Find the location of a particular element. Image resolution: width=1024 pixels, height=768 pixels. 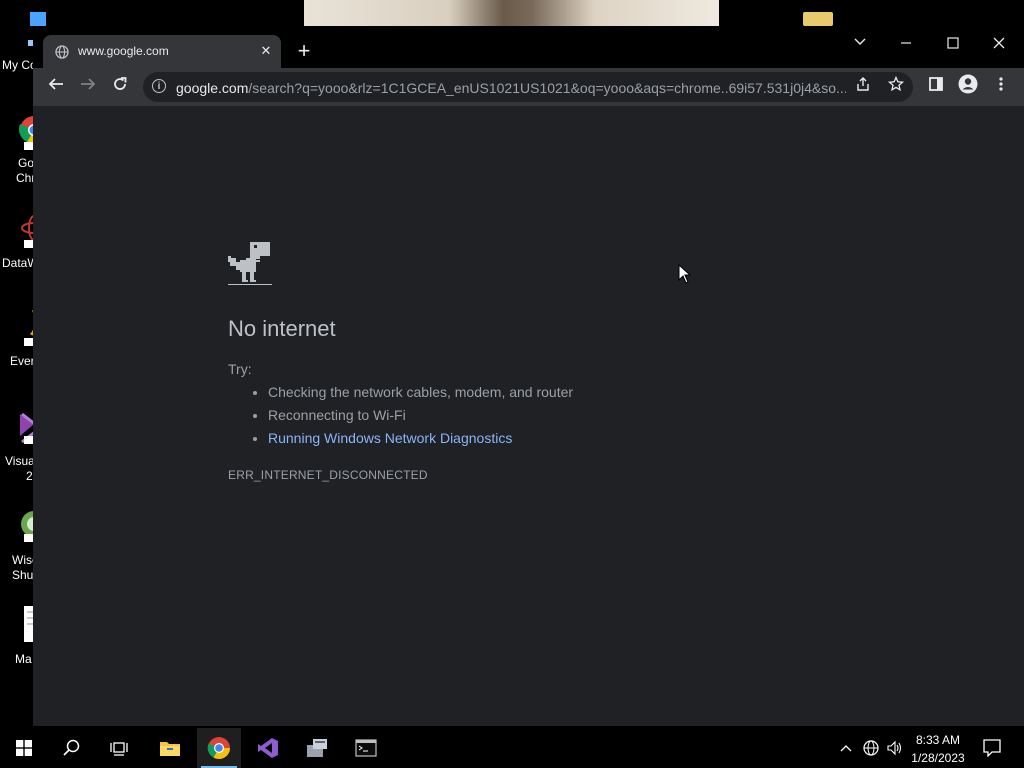

desktop-icon-label: Go is located at coordinates (26, 163).